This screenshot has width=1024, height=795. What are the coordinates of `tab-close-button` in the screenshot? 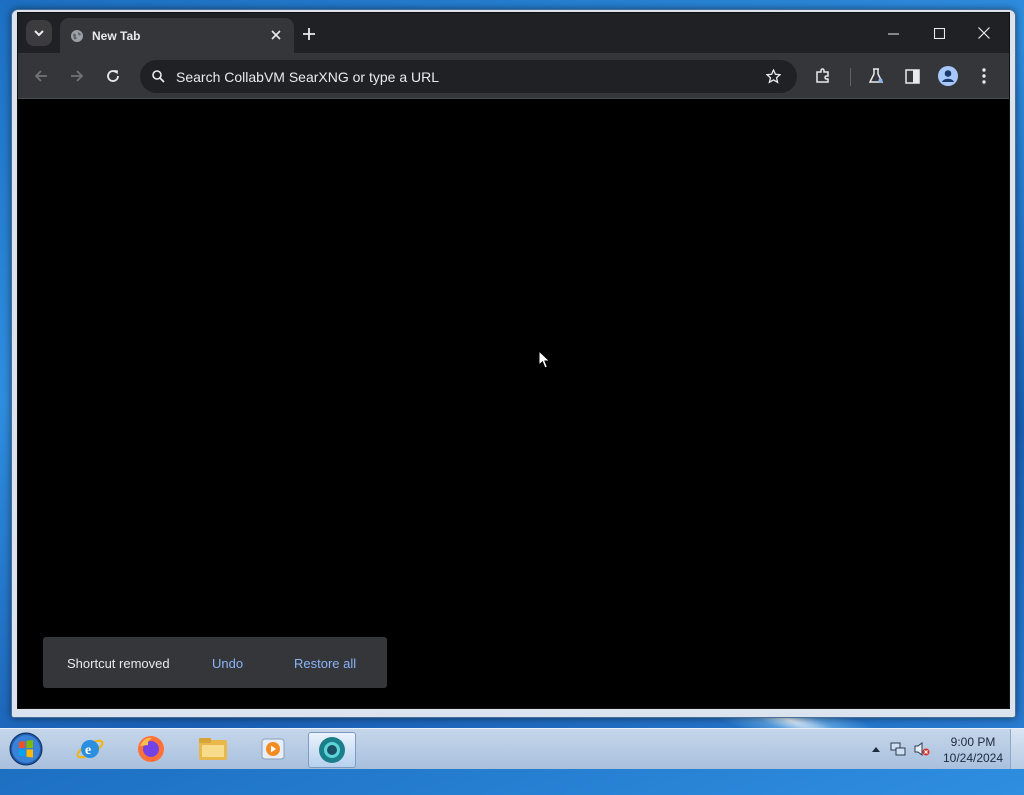 It's located at (276, 35).